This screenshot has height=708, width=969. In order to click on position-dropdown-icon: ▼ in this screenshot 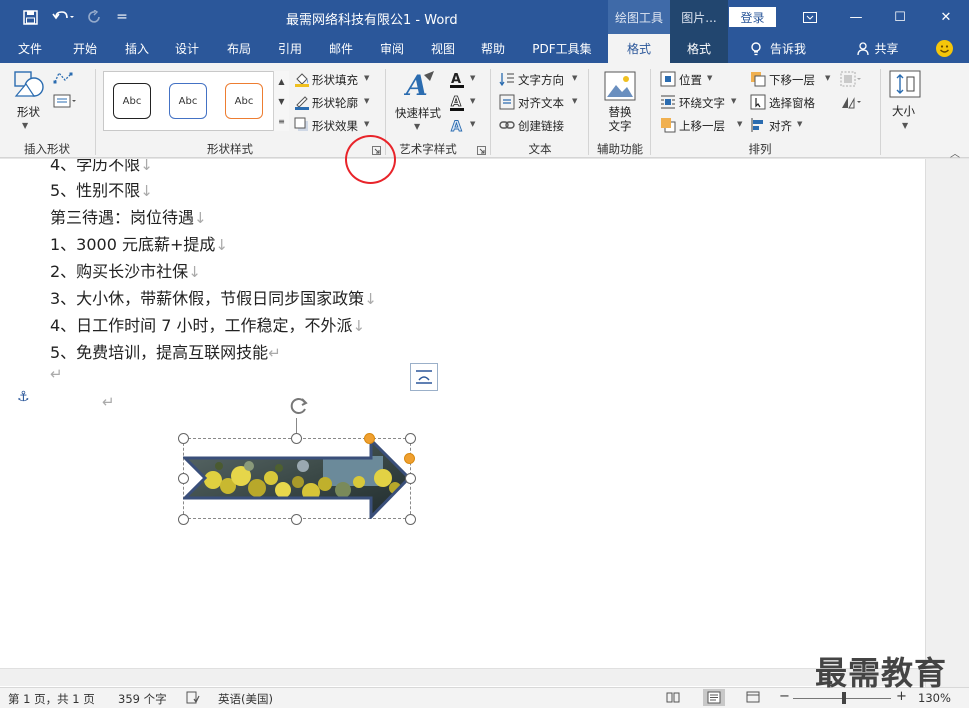, I will do `click(709, 78)`.